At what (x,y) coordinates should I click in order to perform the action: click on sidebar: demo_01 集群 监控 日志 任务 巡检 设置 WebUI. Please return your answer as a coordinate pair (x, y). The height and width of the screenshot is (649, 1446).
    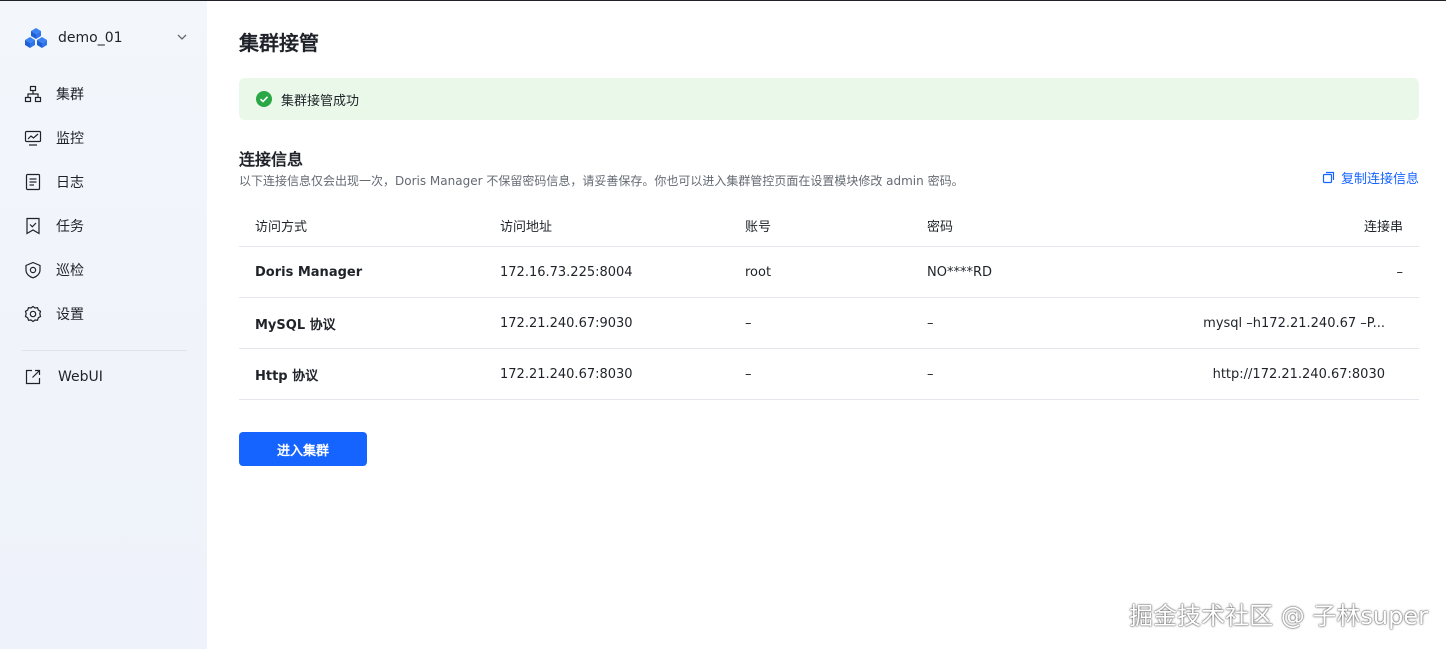
    Looking at the image, I should click on (103, 325).